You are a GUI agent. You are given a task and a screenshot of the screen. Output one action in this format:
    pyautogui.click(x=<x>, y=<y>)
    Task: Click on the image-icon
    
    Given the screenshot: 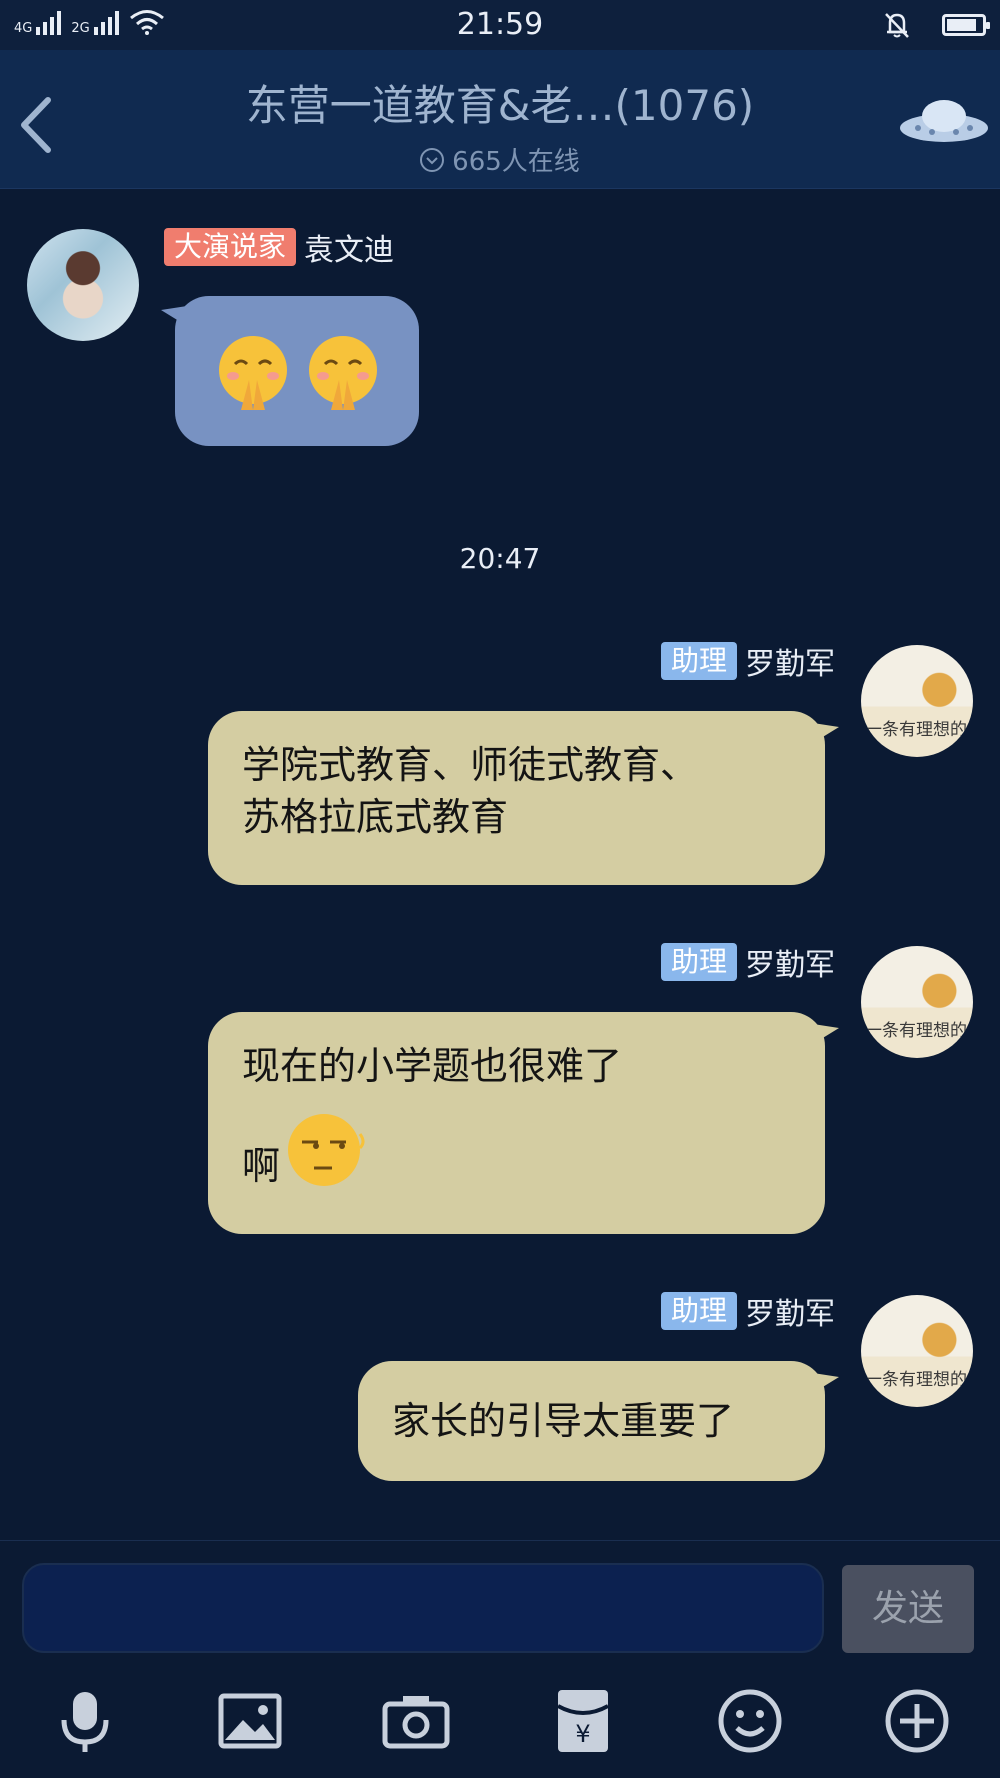 What is the action you would take?
    pyautogui.click(x=250, y=1721)
    